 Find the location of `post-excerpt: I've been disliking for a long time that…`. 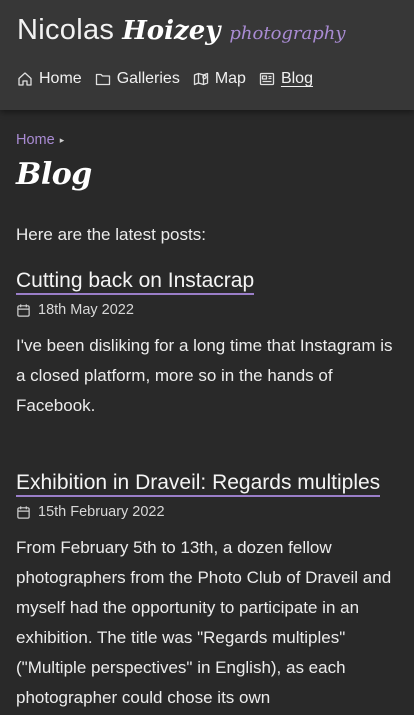

post-excerpt: I've been disliking for a long time that… is located at coordinates (204, 375).